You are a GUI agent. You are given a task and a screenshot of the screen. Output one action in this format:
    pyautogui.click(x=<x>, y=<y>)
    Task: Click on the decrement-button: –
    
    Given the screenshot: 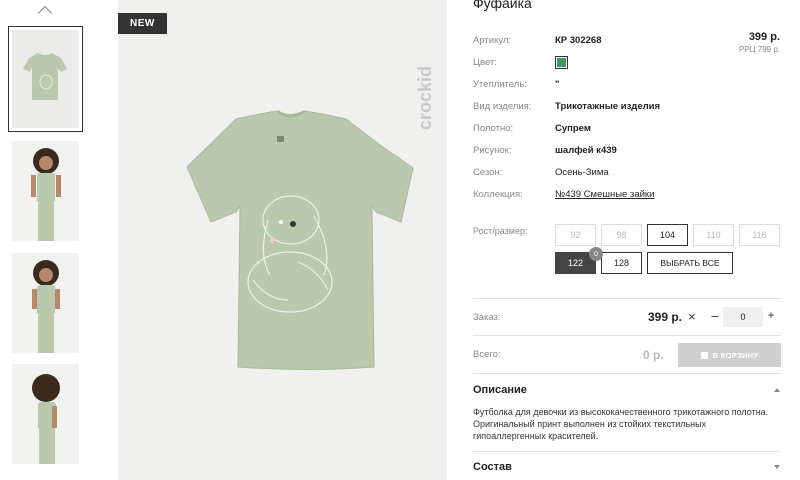 What is the action you would take?
    pyautogui.click(x=715, y=315)
    